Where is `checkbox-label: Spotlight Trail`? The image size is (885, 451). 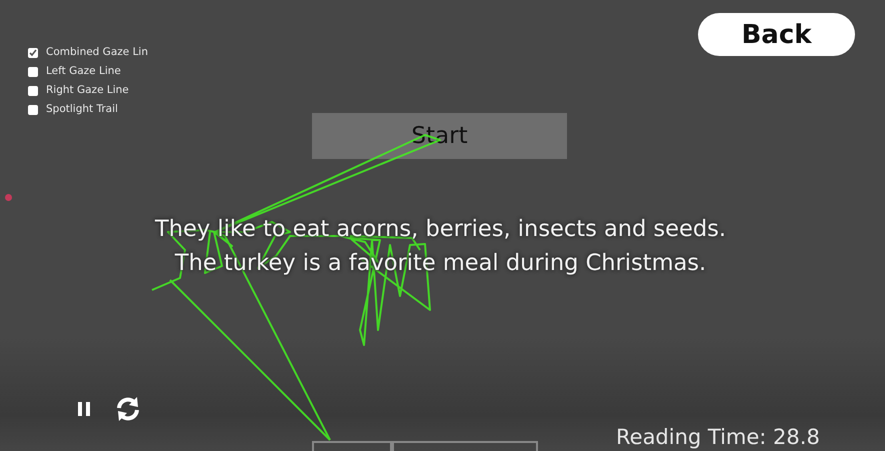 checkbox-label: Spotlight Trail is located at coordinates (82, 109).